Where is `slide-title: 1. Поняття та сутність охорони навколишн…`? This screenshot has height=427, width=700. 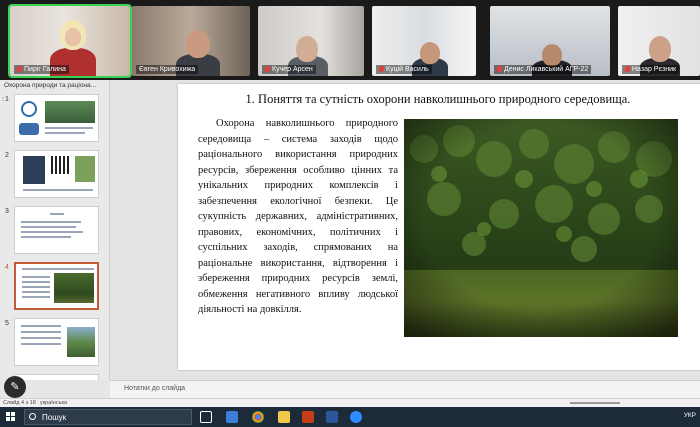 slide-title: 1. Поняття та сутність охорони навколишн… is located at coordinates (438, 99).